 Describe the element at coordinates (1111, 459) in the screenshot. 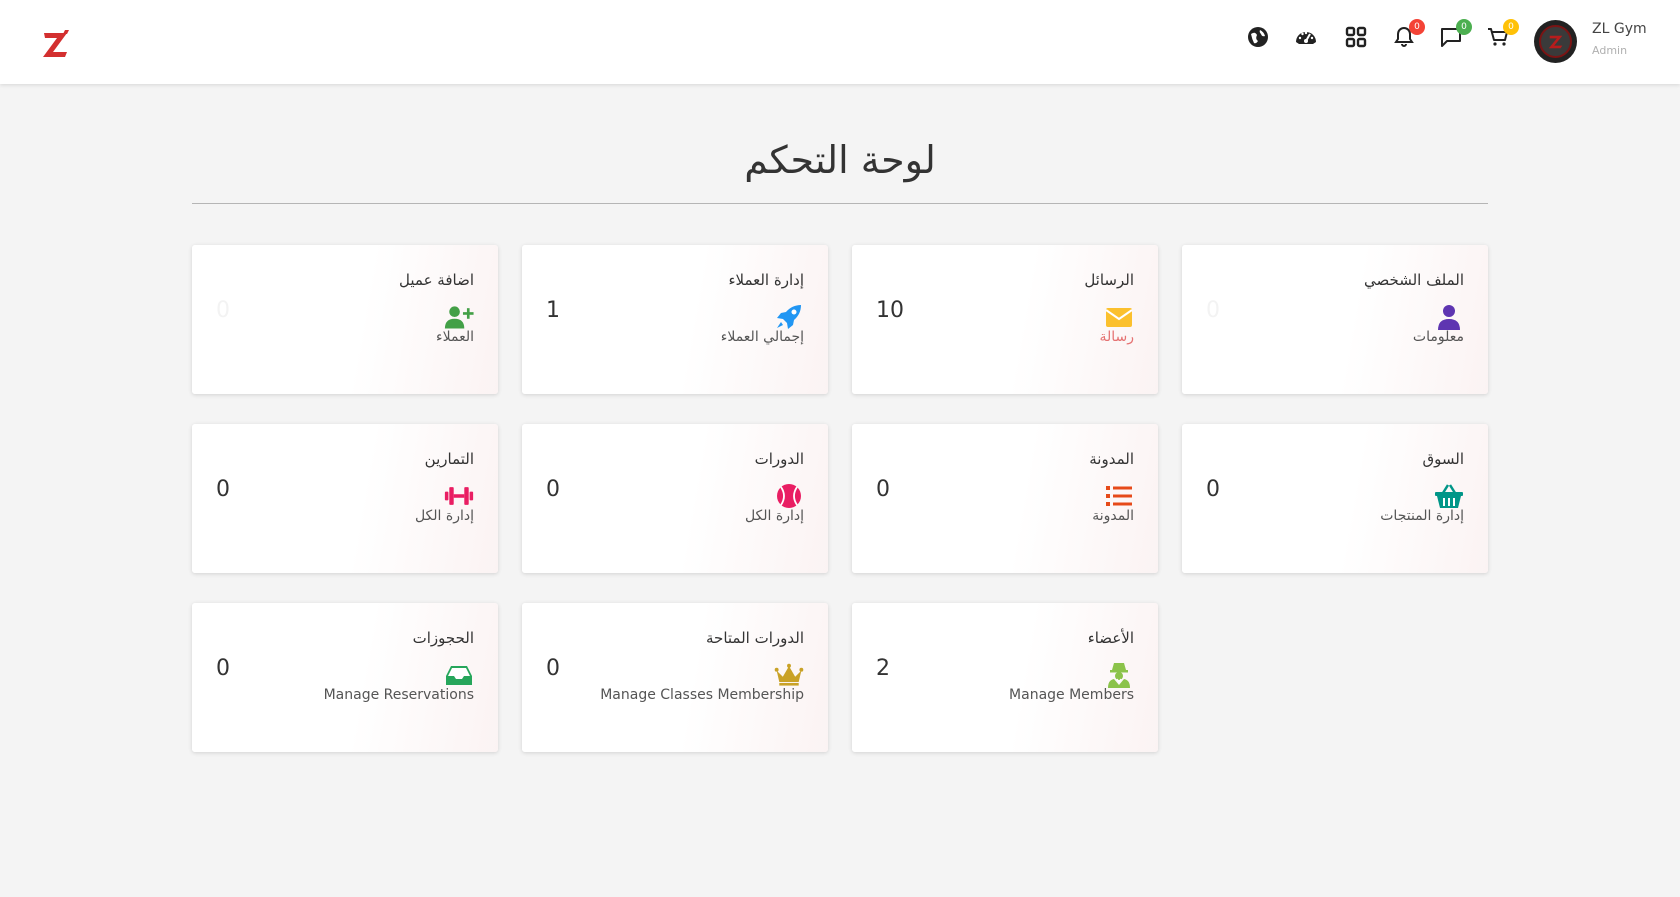

I see `card-title: المدونة` at that location.